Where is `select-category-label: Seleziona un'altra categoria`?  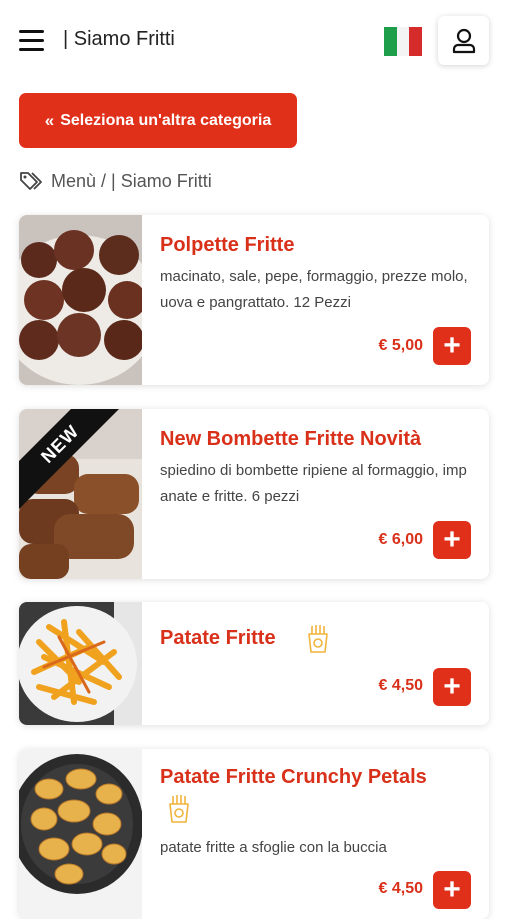
select-category-label: Seleziona un'altra categoria is located at coordinates (166, 120).